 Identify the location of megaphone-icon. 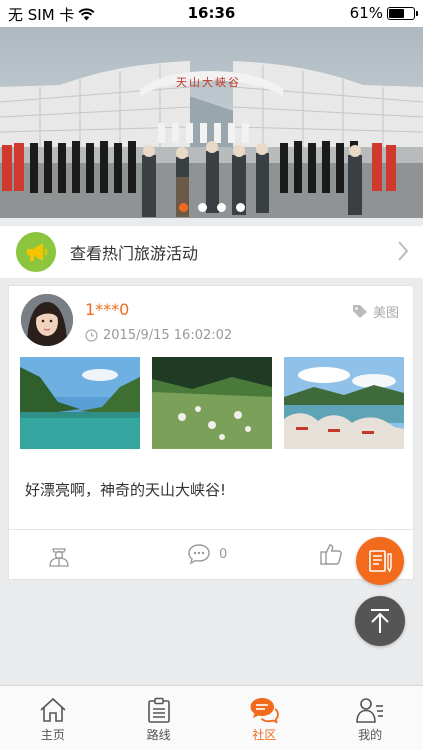
(36, 252).